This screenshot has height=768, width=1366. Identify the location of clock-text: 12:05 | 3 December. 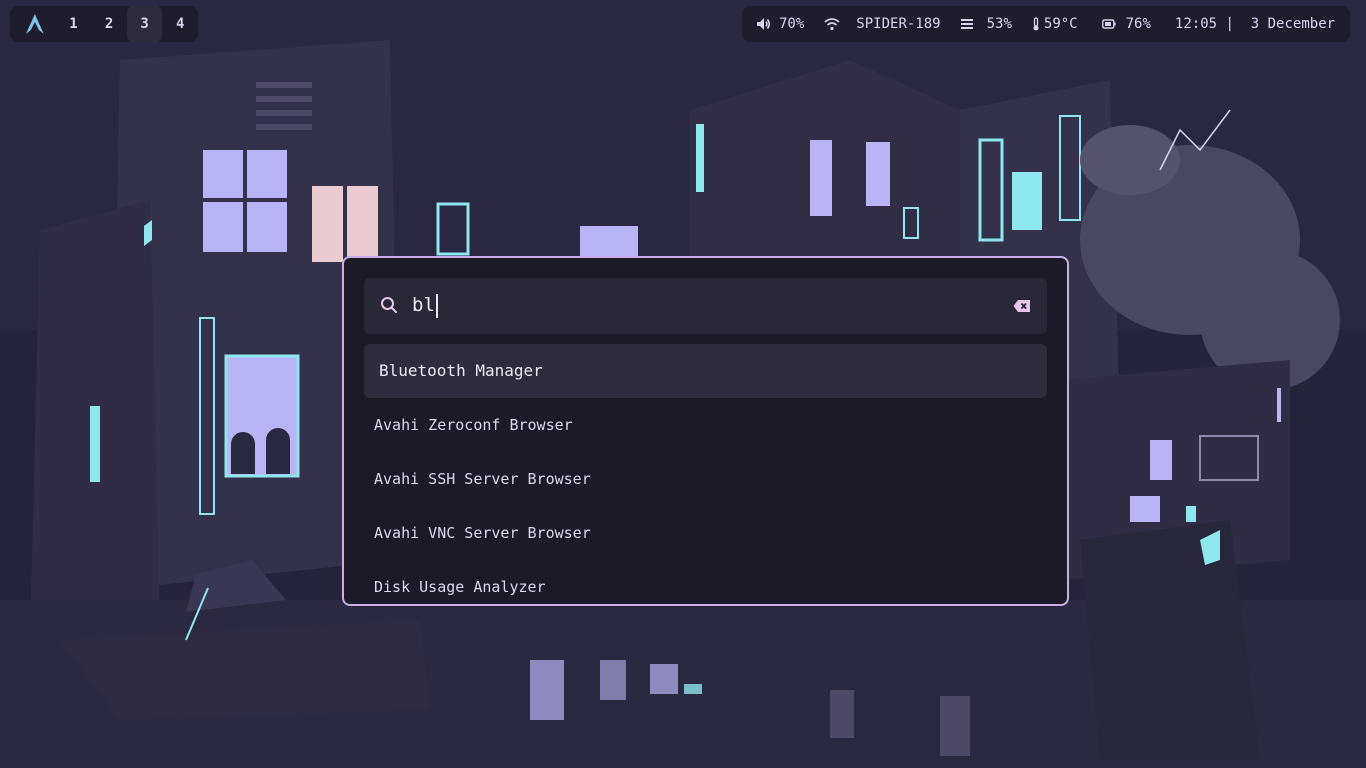
(1255, 24).